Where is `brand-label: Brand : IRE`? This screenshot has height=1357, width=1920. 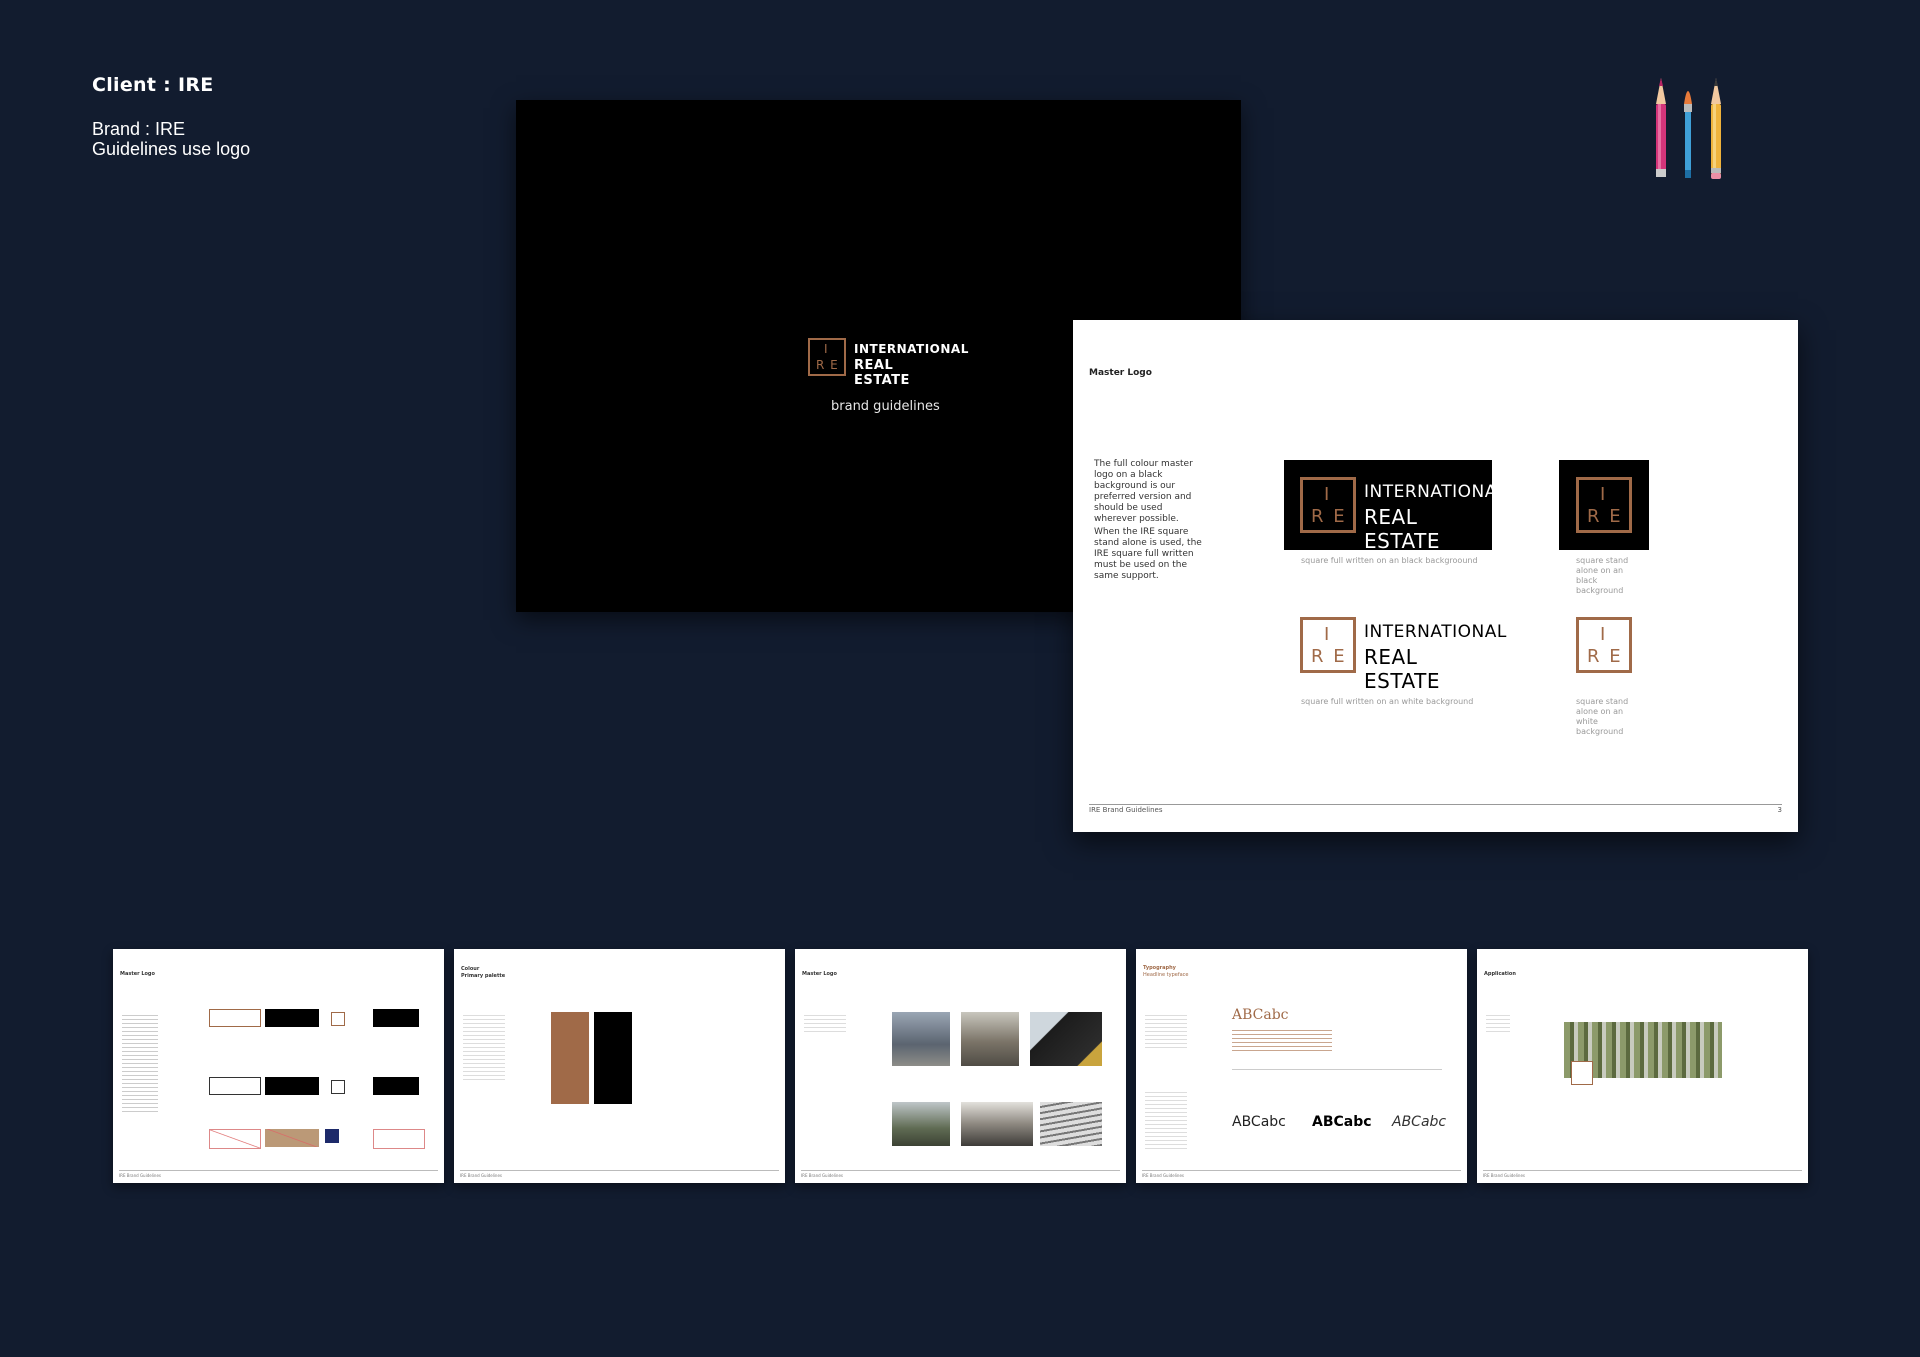 brand-label: Brand : IRE is located at coordinates (139, 129).